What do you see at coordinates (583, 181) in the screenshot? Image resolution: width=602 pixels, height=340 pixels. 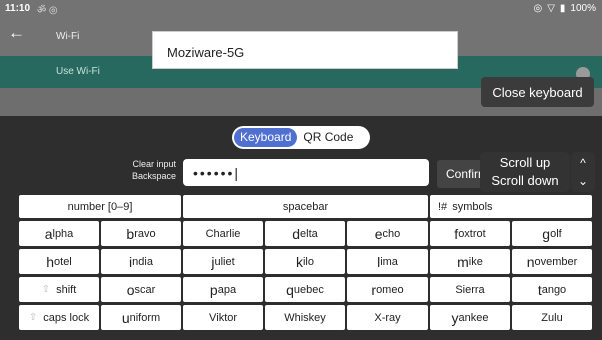 I see `chevron-down-icon: ⌄` at bounding box center [583, 181].